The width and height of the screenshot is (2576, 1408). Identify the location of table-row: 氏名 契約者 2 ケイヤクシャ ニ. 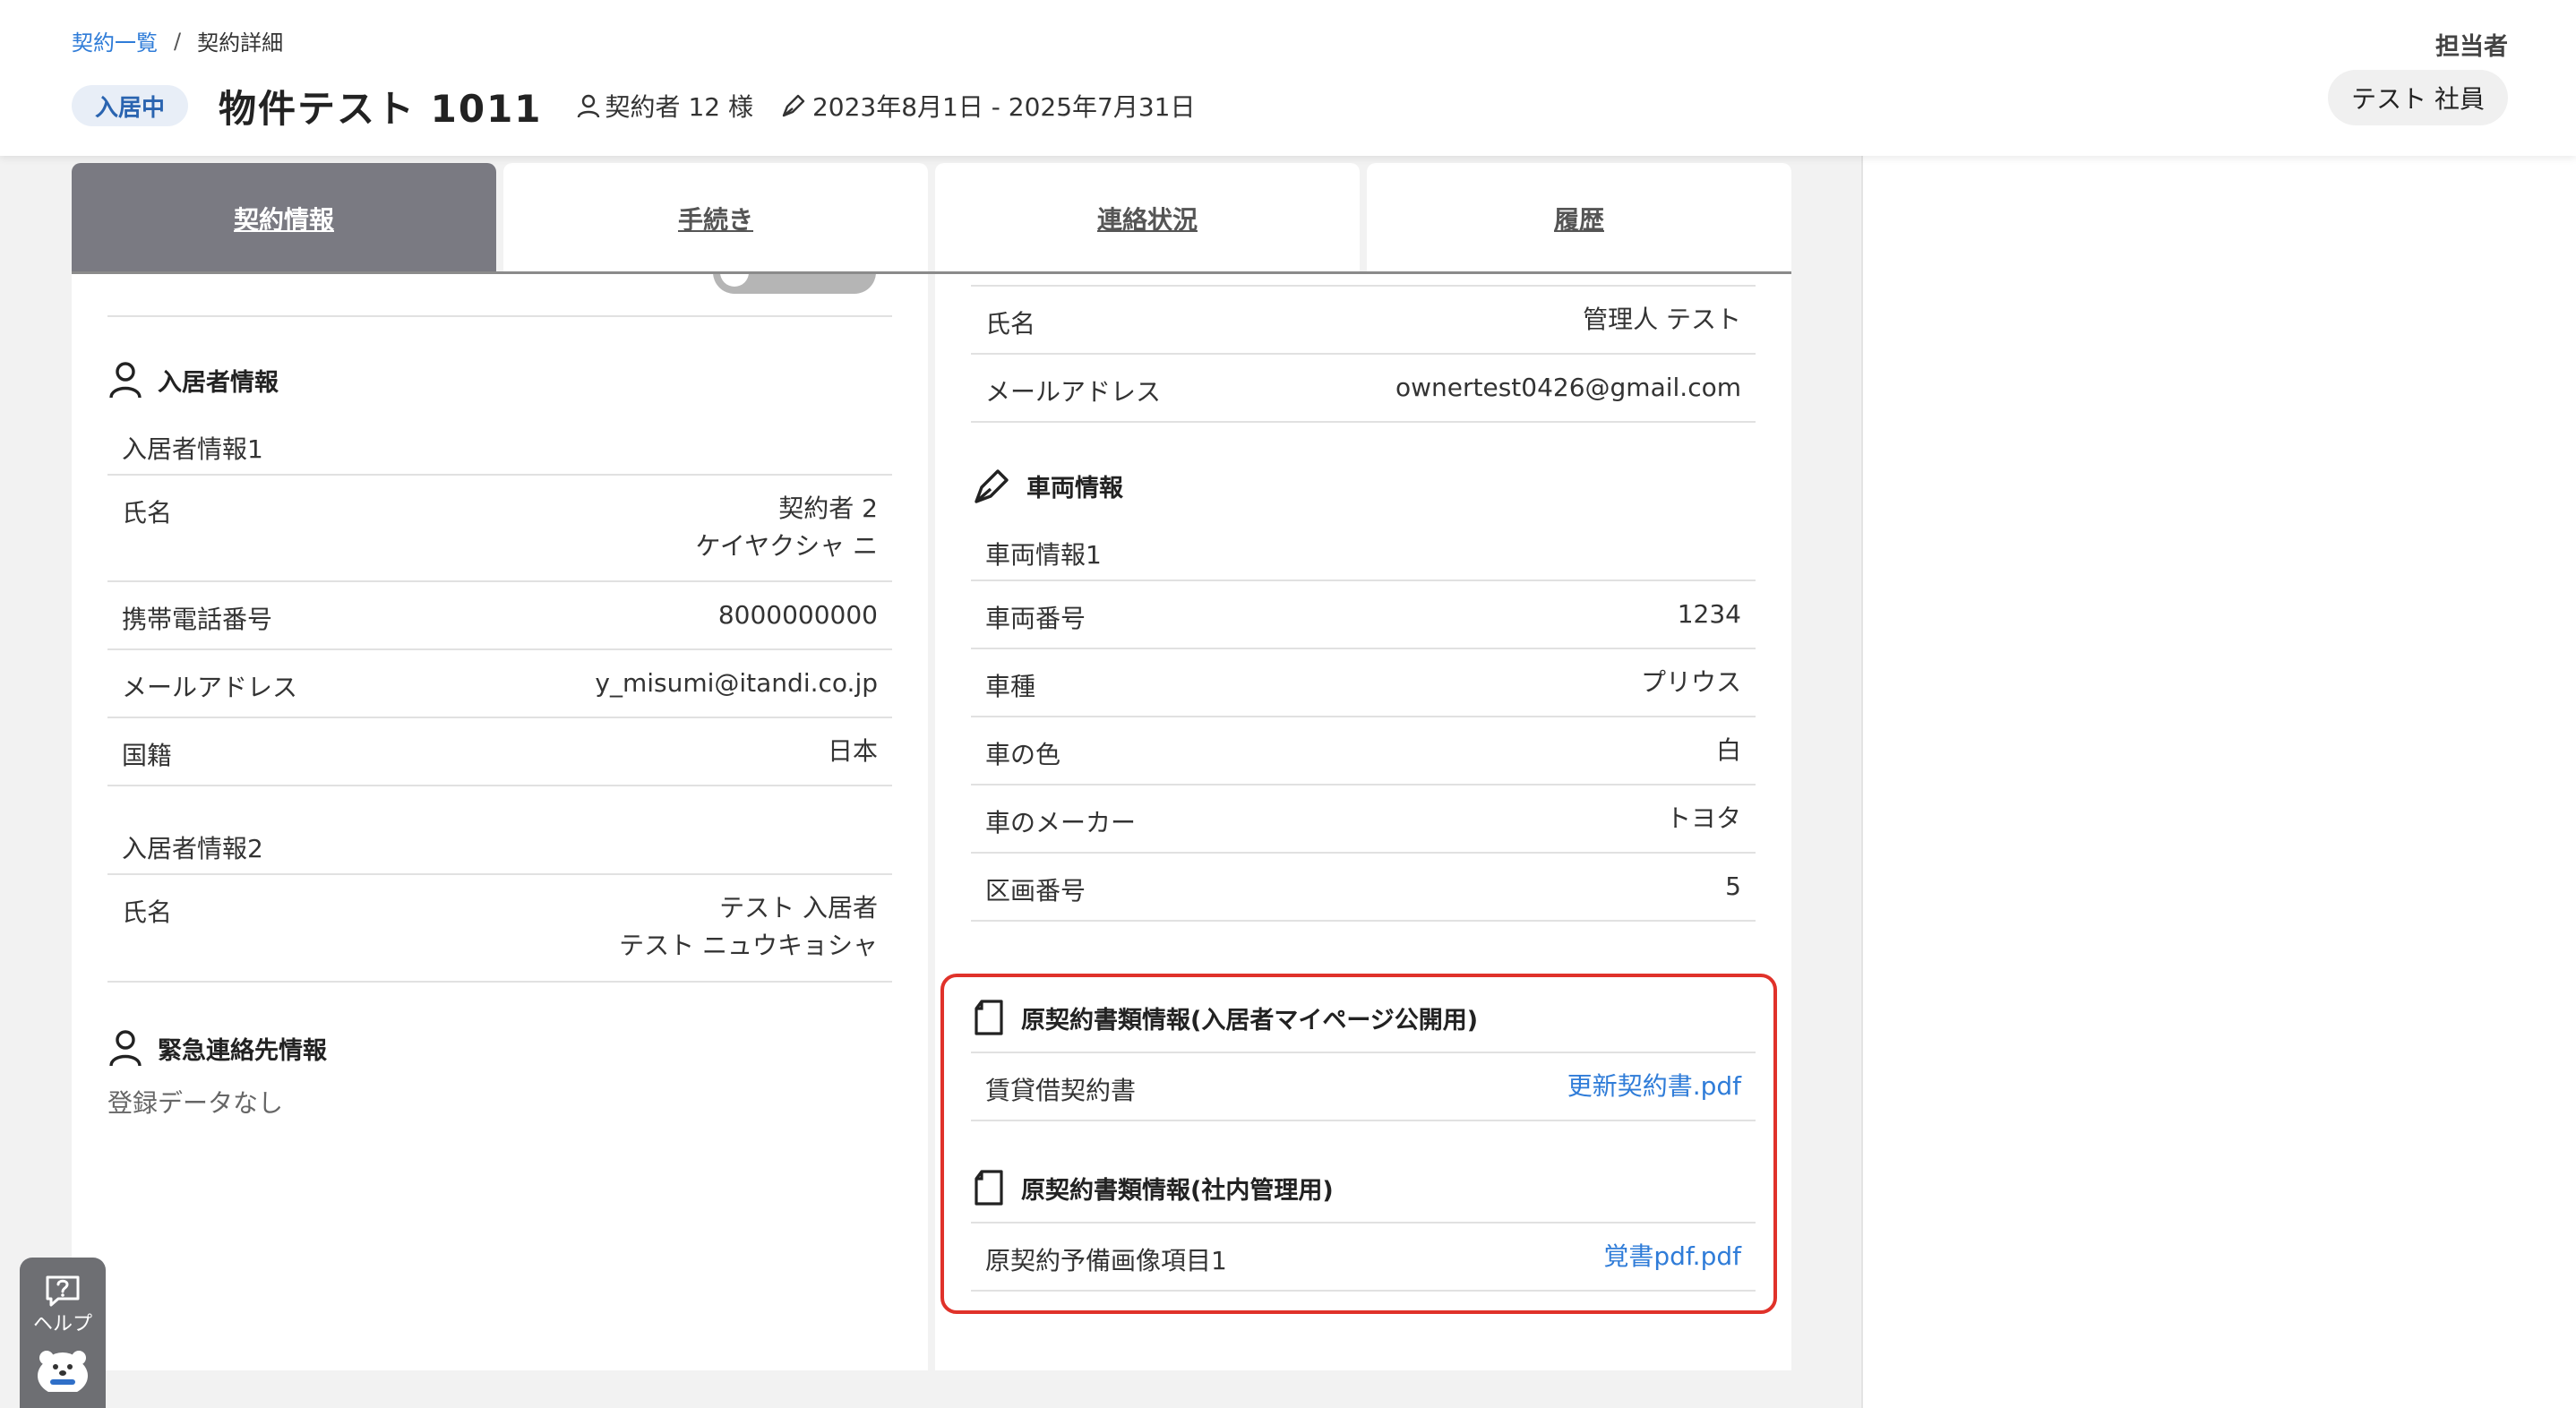
(499, 529).